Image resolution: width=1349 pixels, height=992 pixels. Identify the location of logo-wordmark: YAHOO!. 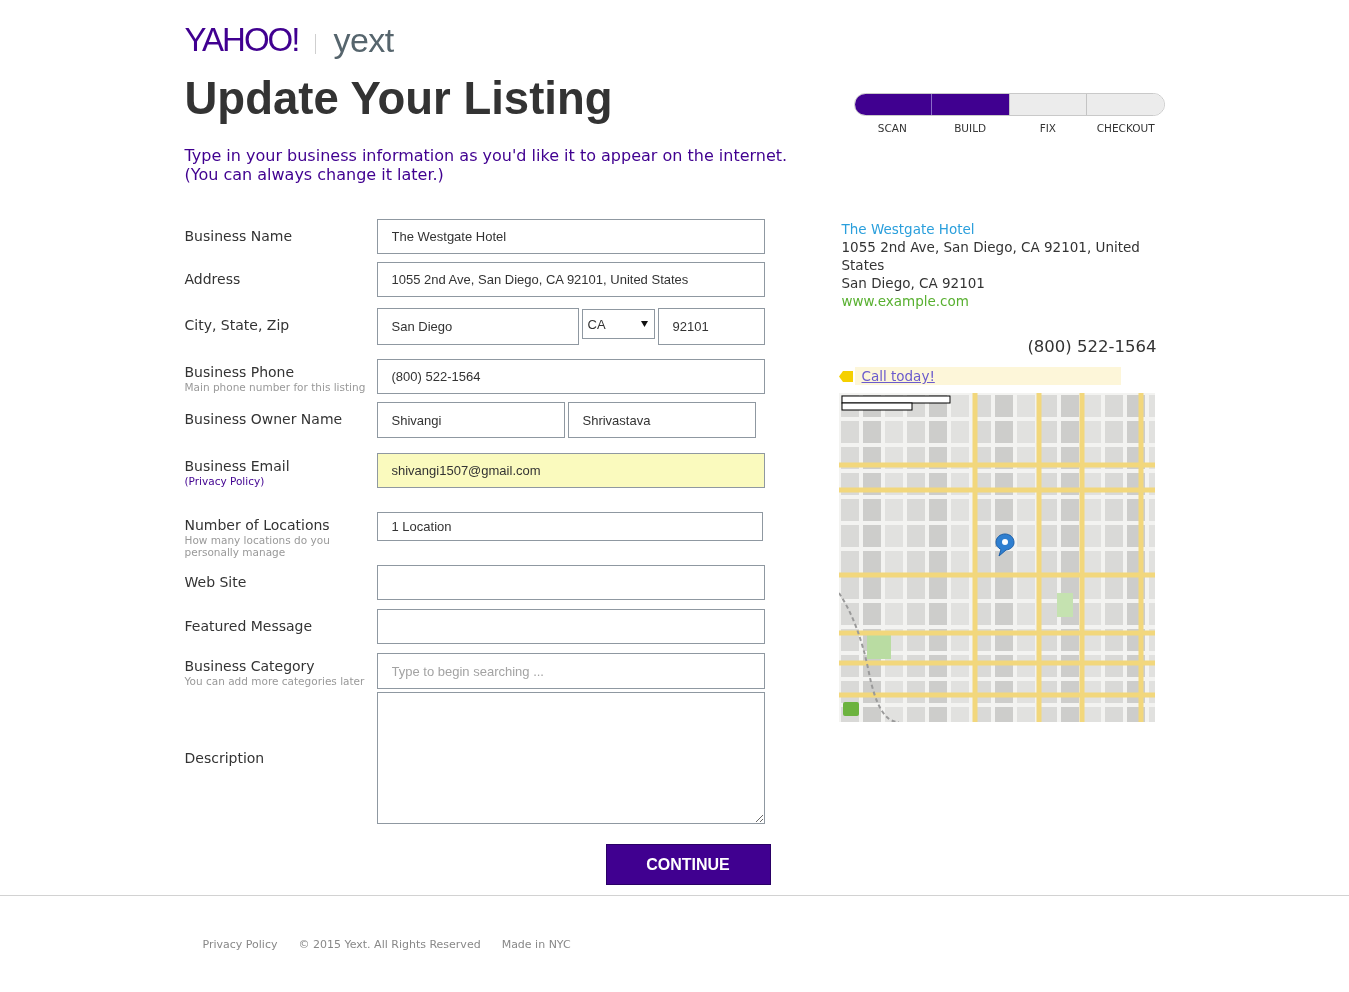
(241, 40).